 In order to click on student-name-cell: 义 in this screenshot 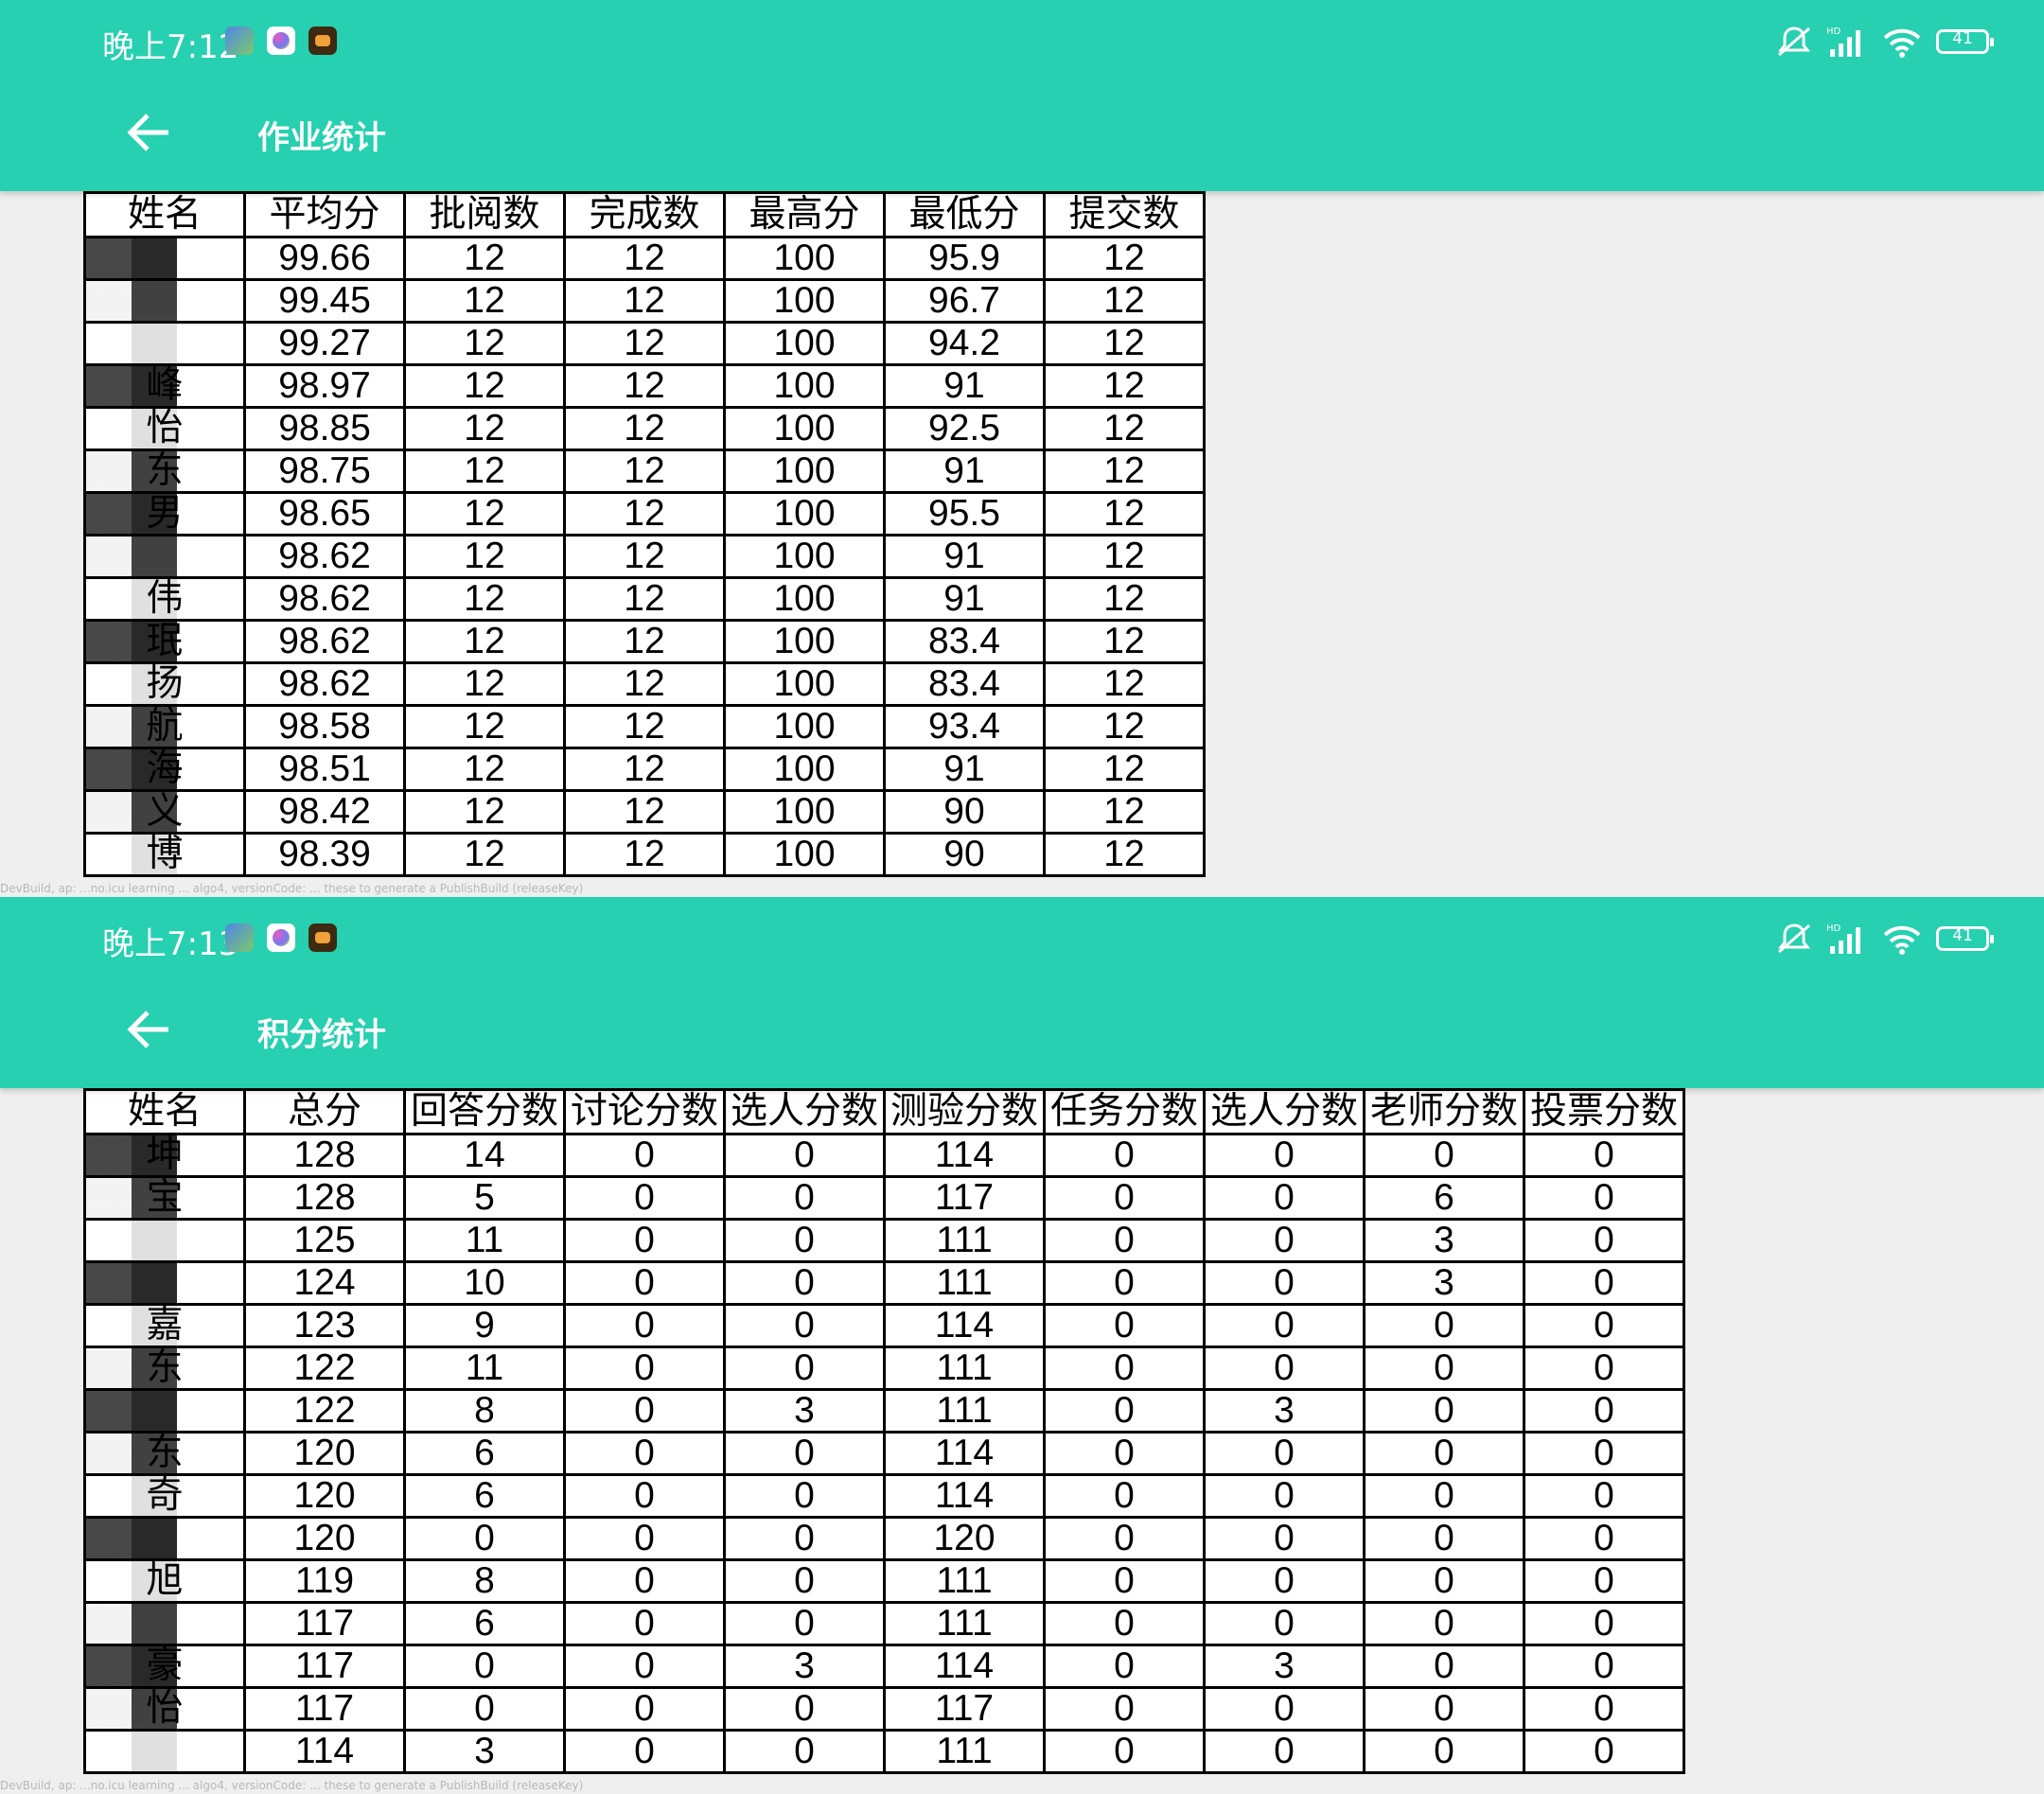, I will do `click(164, 812)`.